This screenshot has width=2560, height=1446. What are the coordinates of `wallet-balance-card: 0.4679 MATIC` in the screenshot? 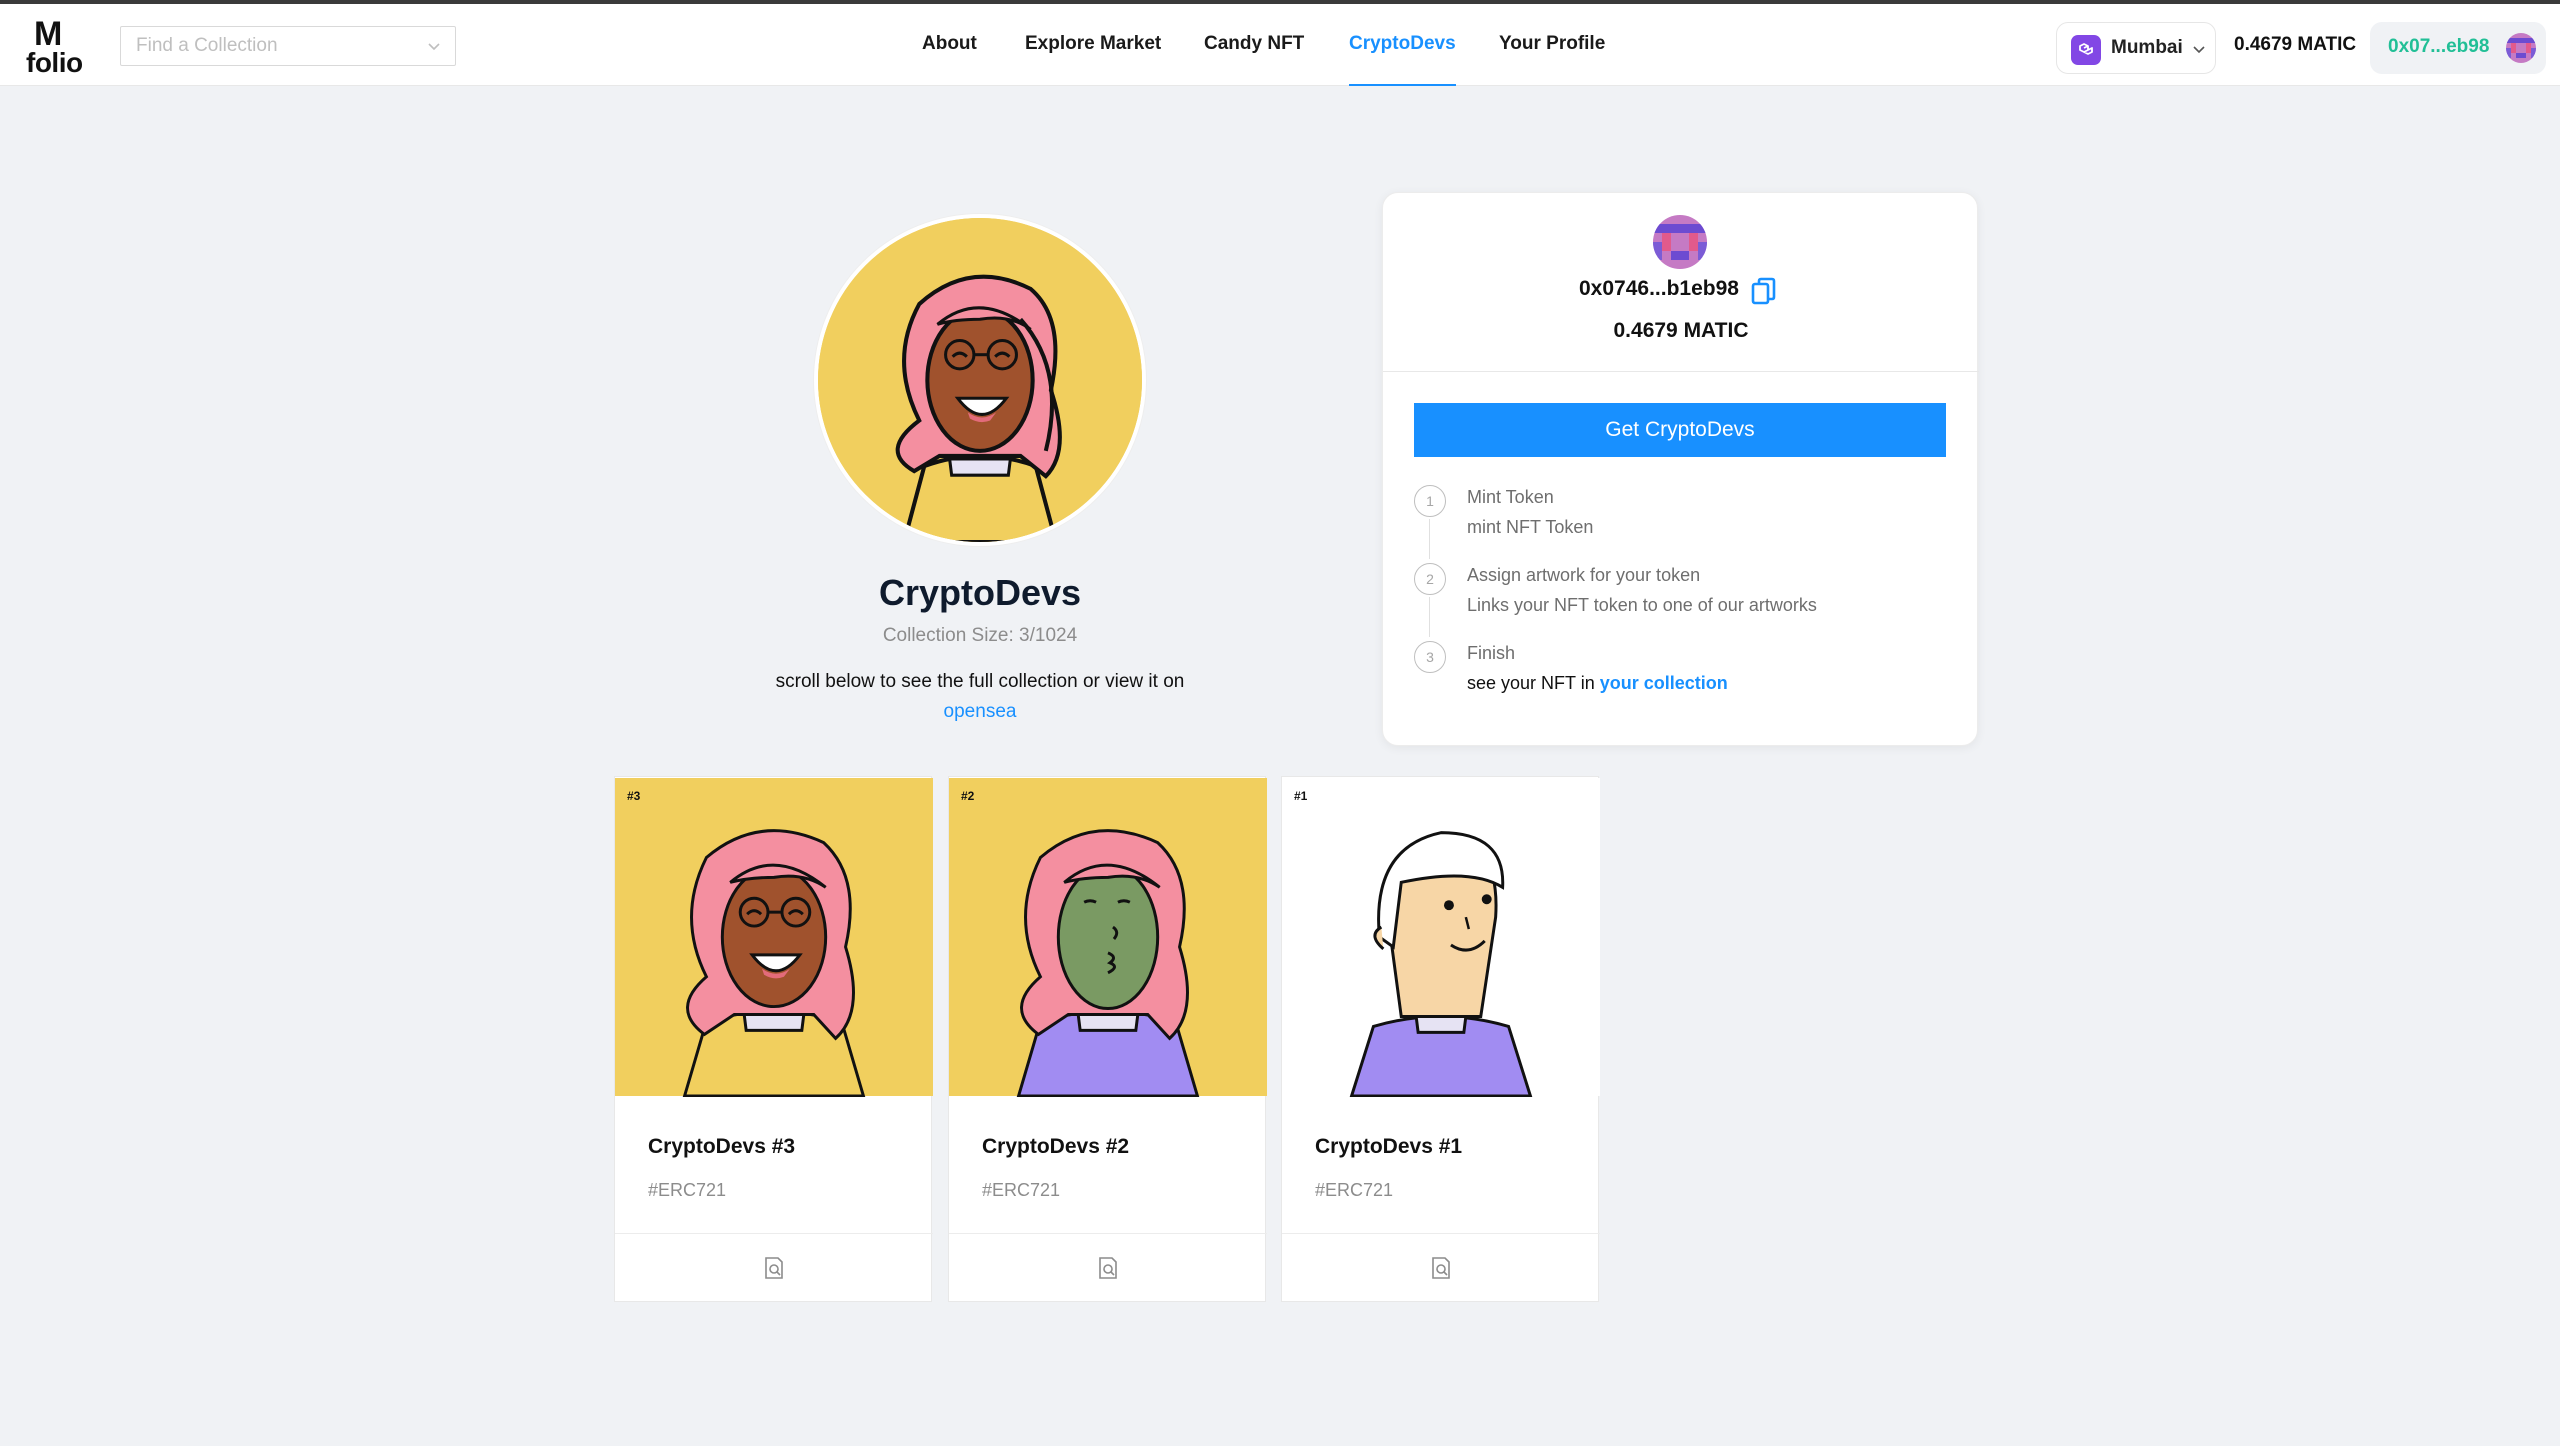 It's located at (1681, 330).